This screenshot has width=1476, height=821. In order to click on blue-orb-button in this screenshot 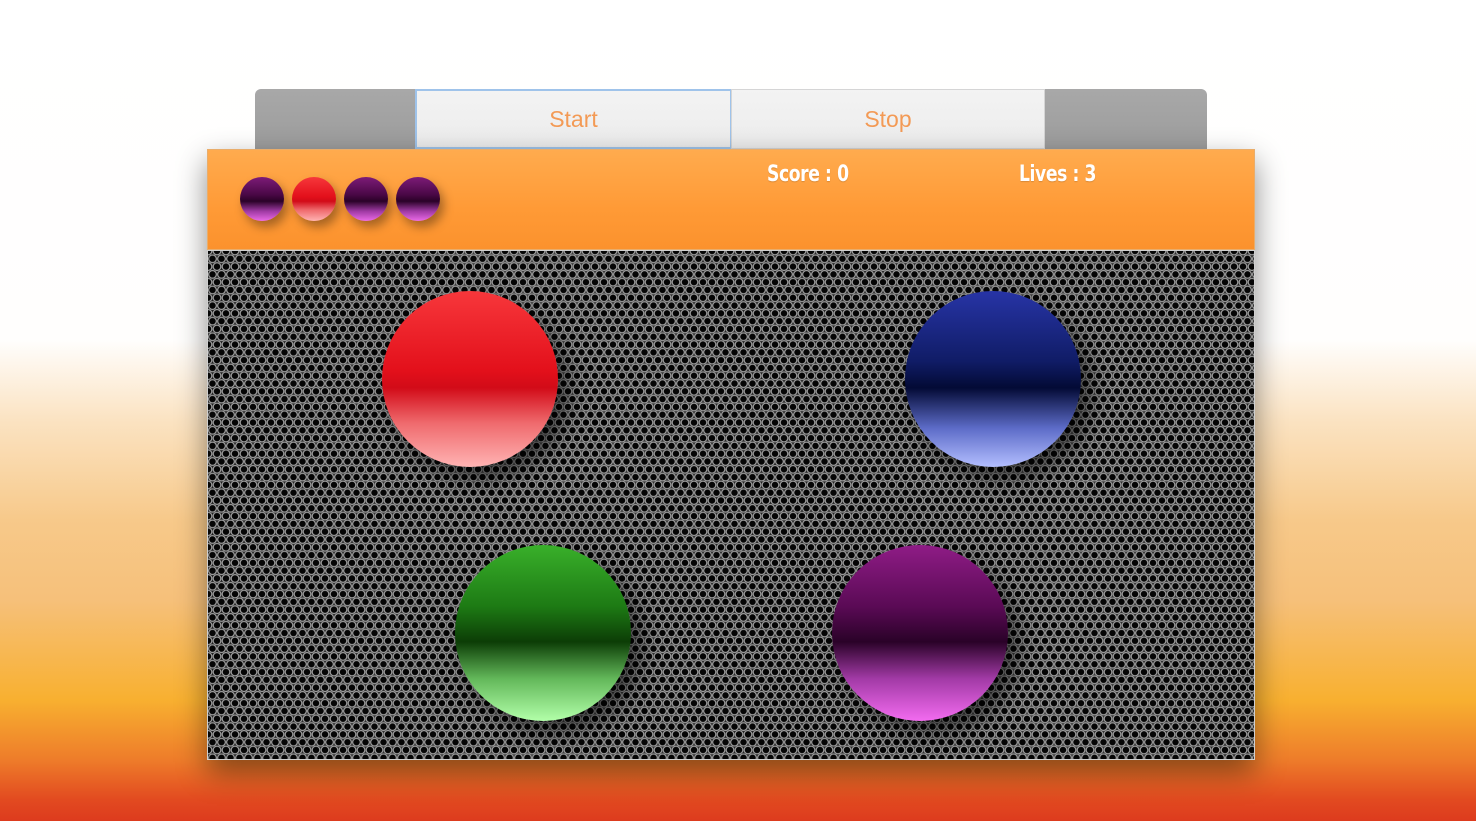, I will do `click(993, 379)`.